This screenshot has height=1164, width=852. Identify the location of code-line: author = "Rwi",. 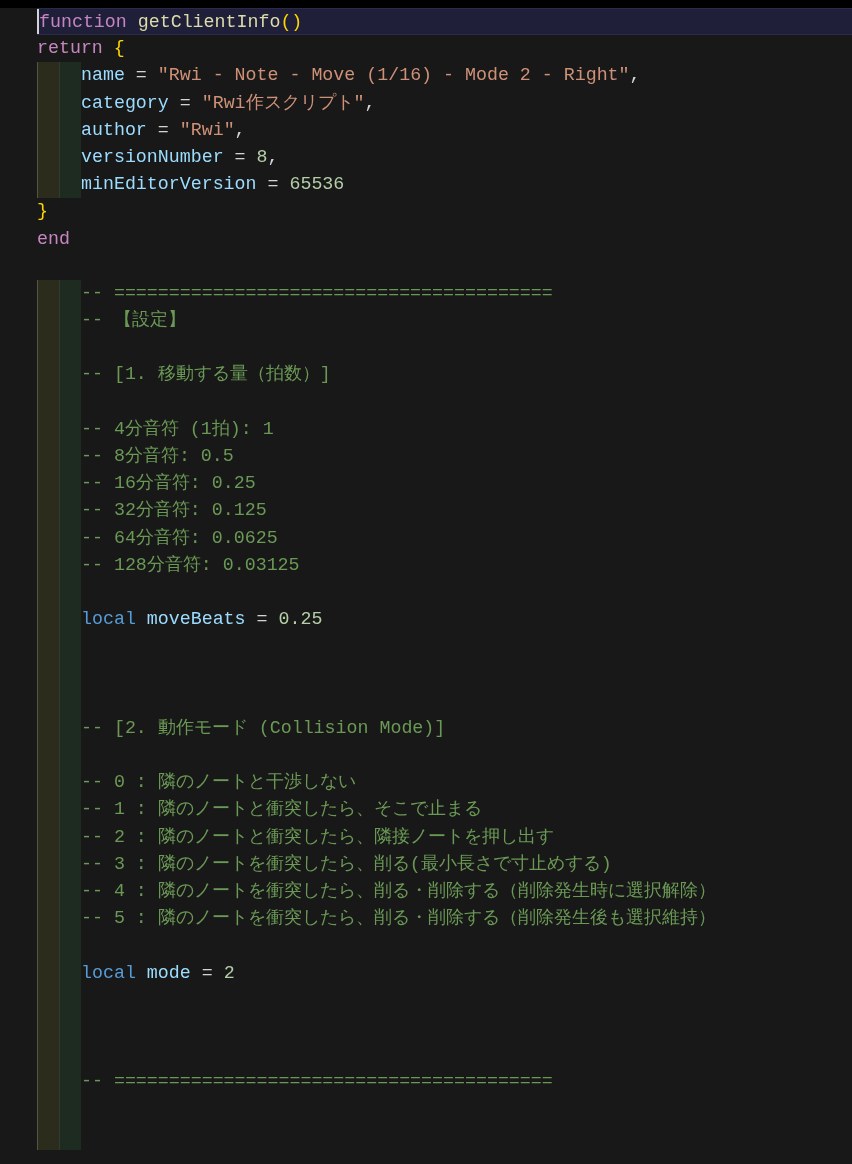
(163, 130).